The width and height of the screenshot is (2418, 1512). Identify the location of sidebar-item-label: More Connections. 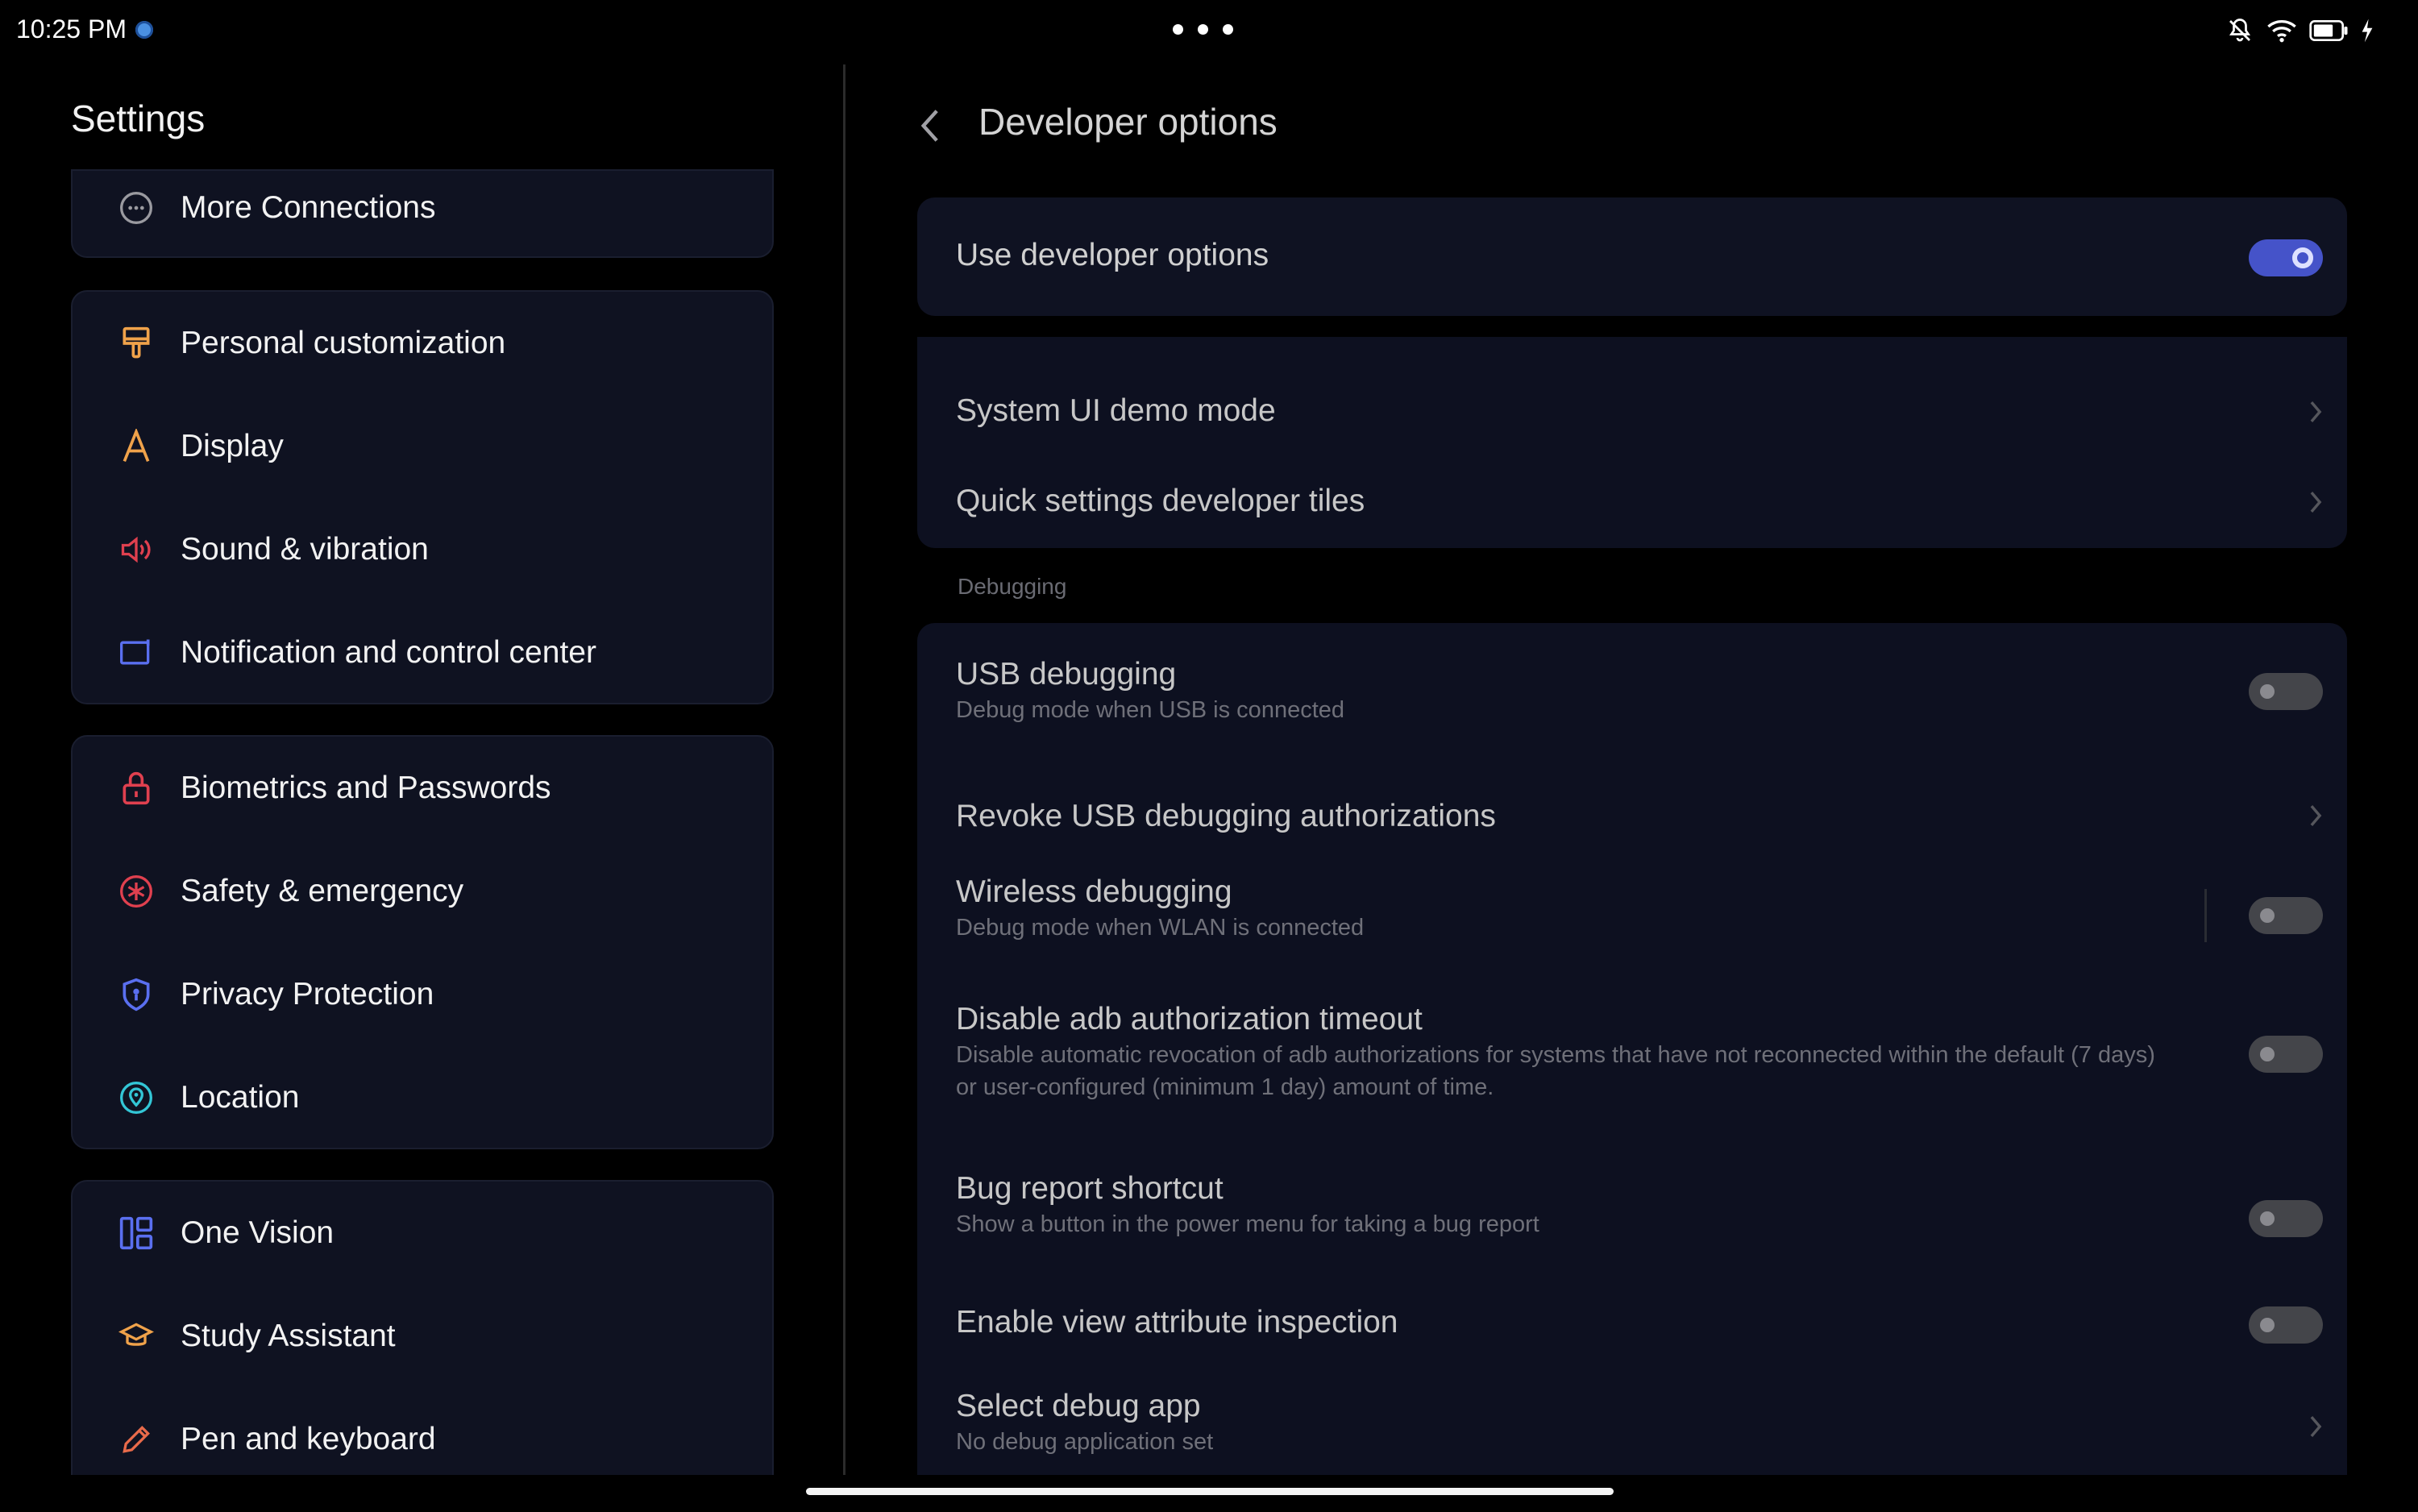
(308, 207).